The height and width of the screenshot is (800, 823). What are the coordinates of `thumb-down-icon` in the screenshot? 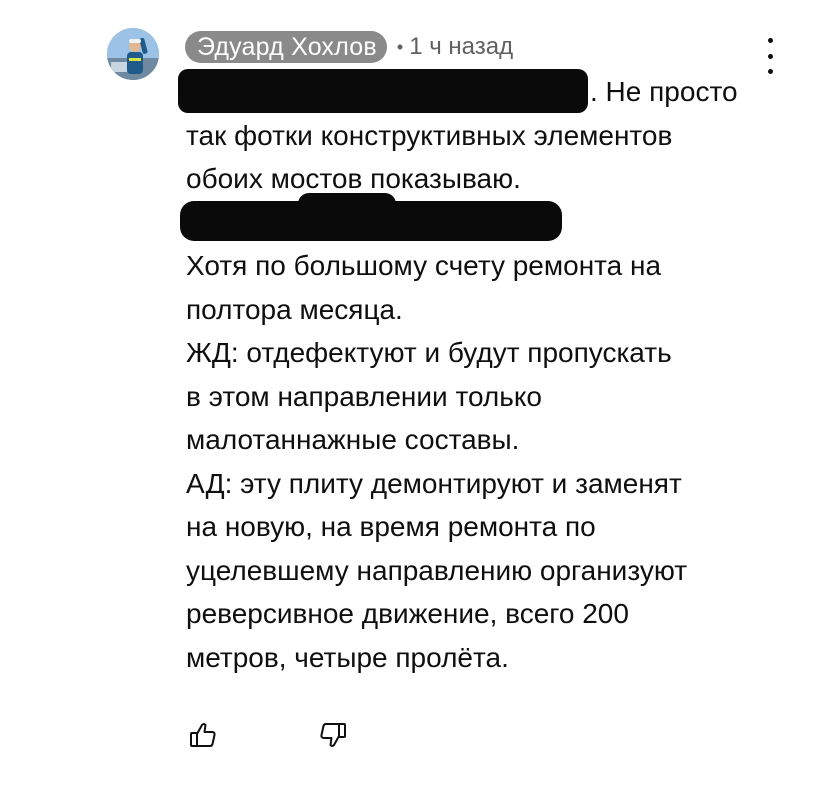 It's located at (333, 735).